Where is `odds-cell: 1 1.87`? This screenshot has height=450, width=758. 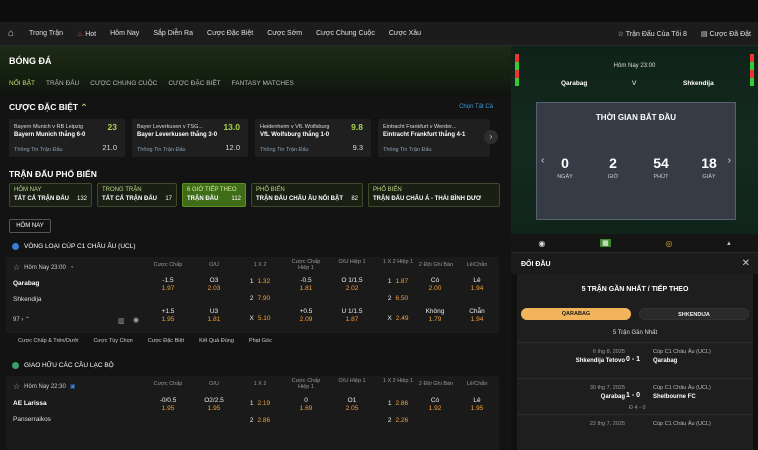
odds-cell: 1 1.87 is located at coordinates (398, 281).